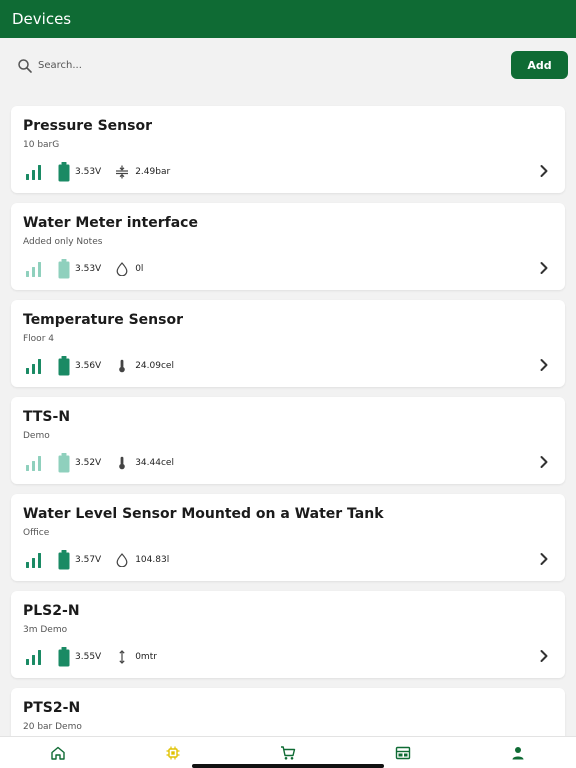  Describe the element at coordinates (288, 634) in the screenshot. I see `device-card: PLS2-N 3m Demo 3.55V 0mtr` at that location.